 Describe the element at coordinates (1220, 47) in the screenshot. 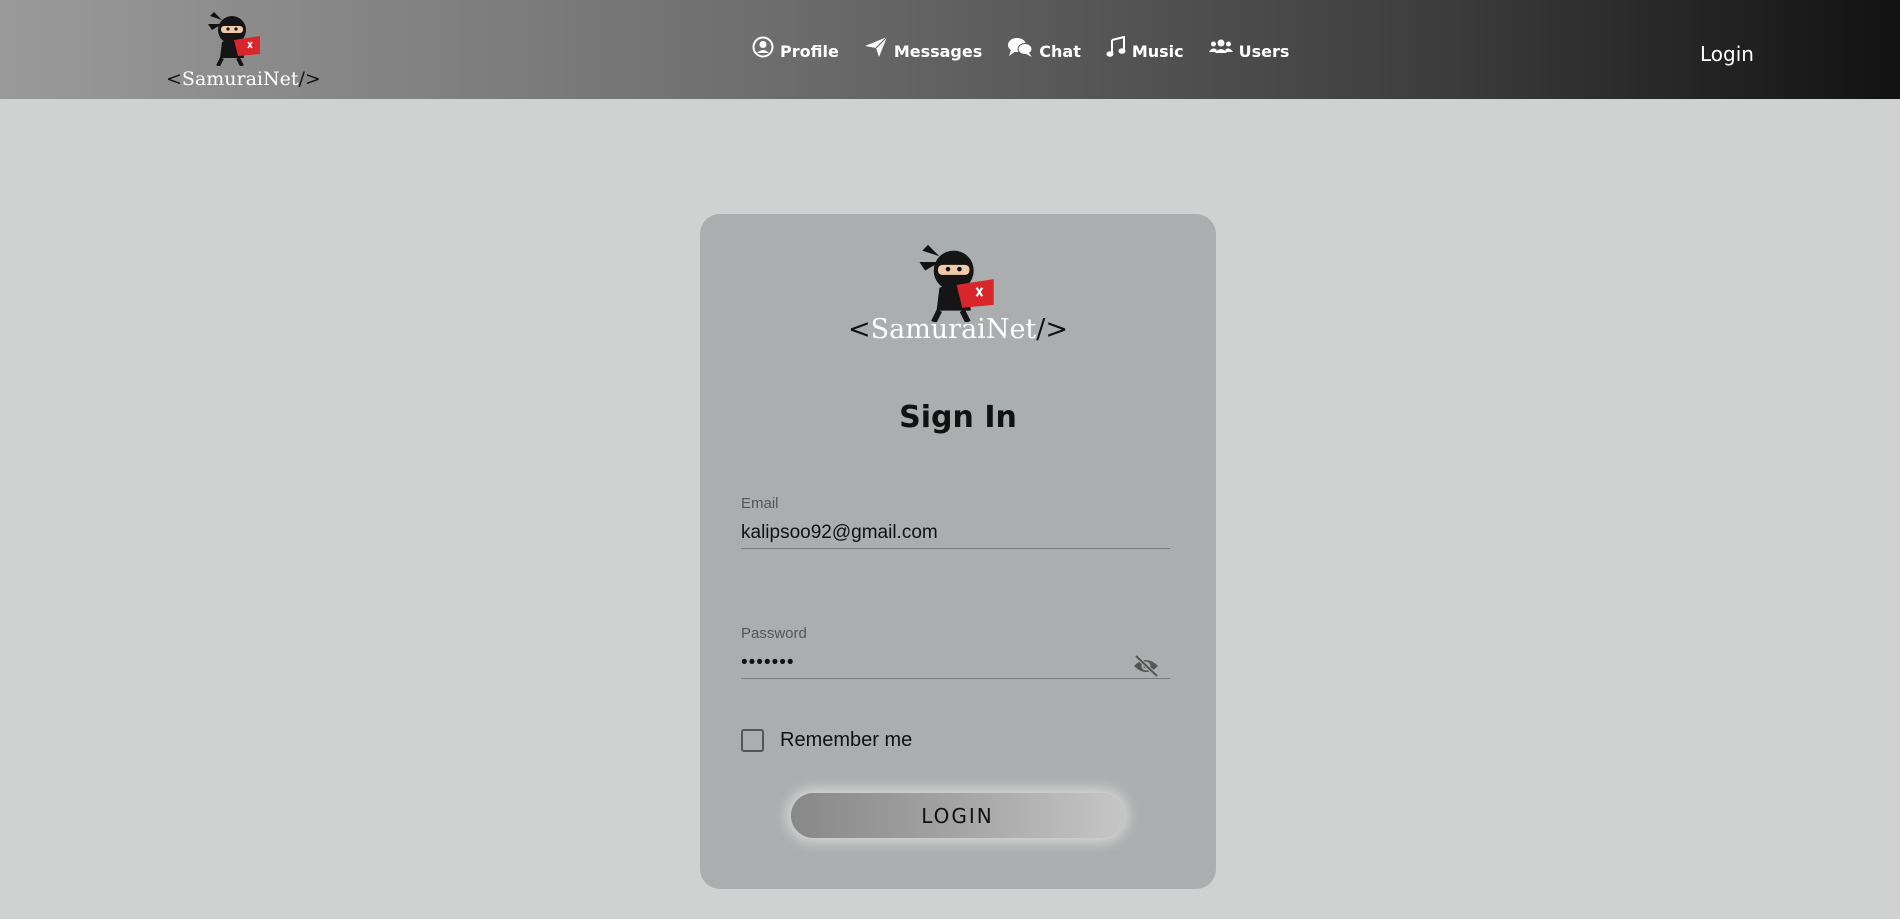

I see `users-group-icon` at that location.